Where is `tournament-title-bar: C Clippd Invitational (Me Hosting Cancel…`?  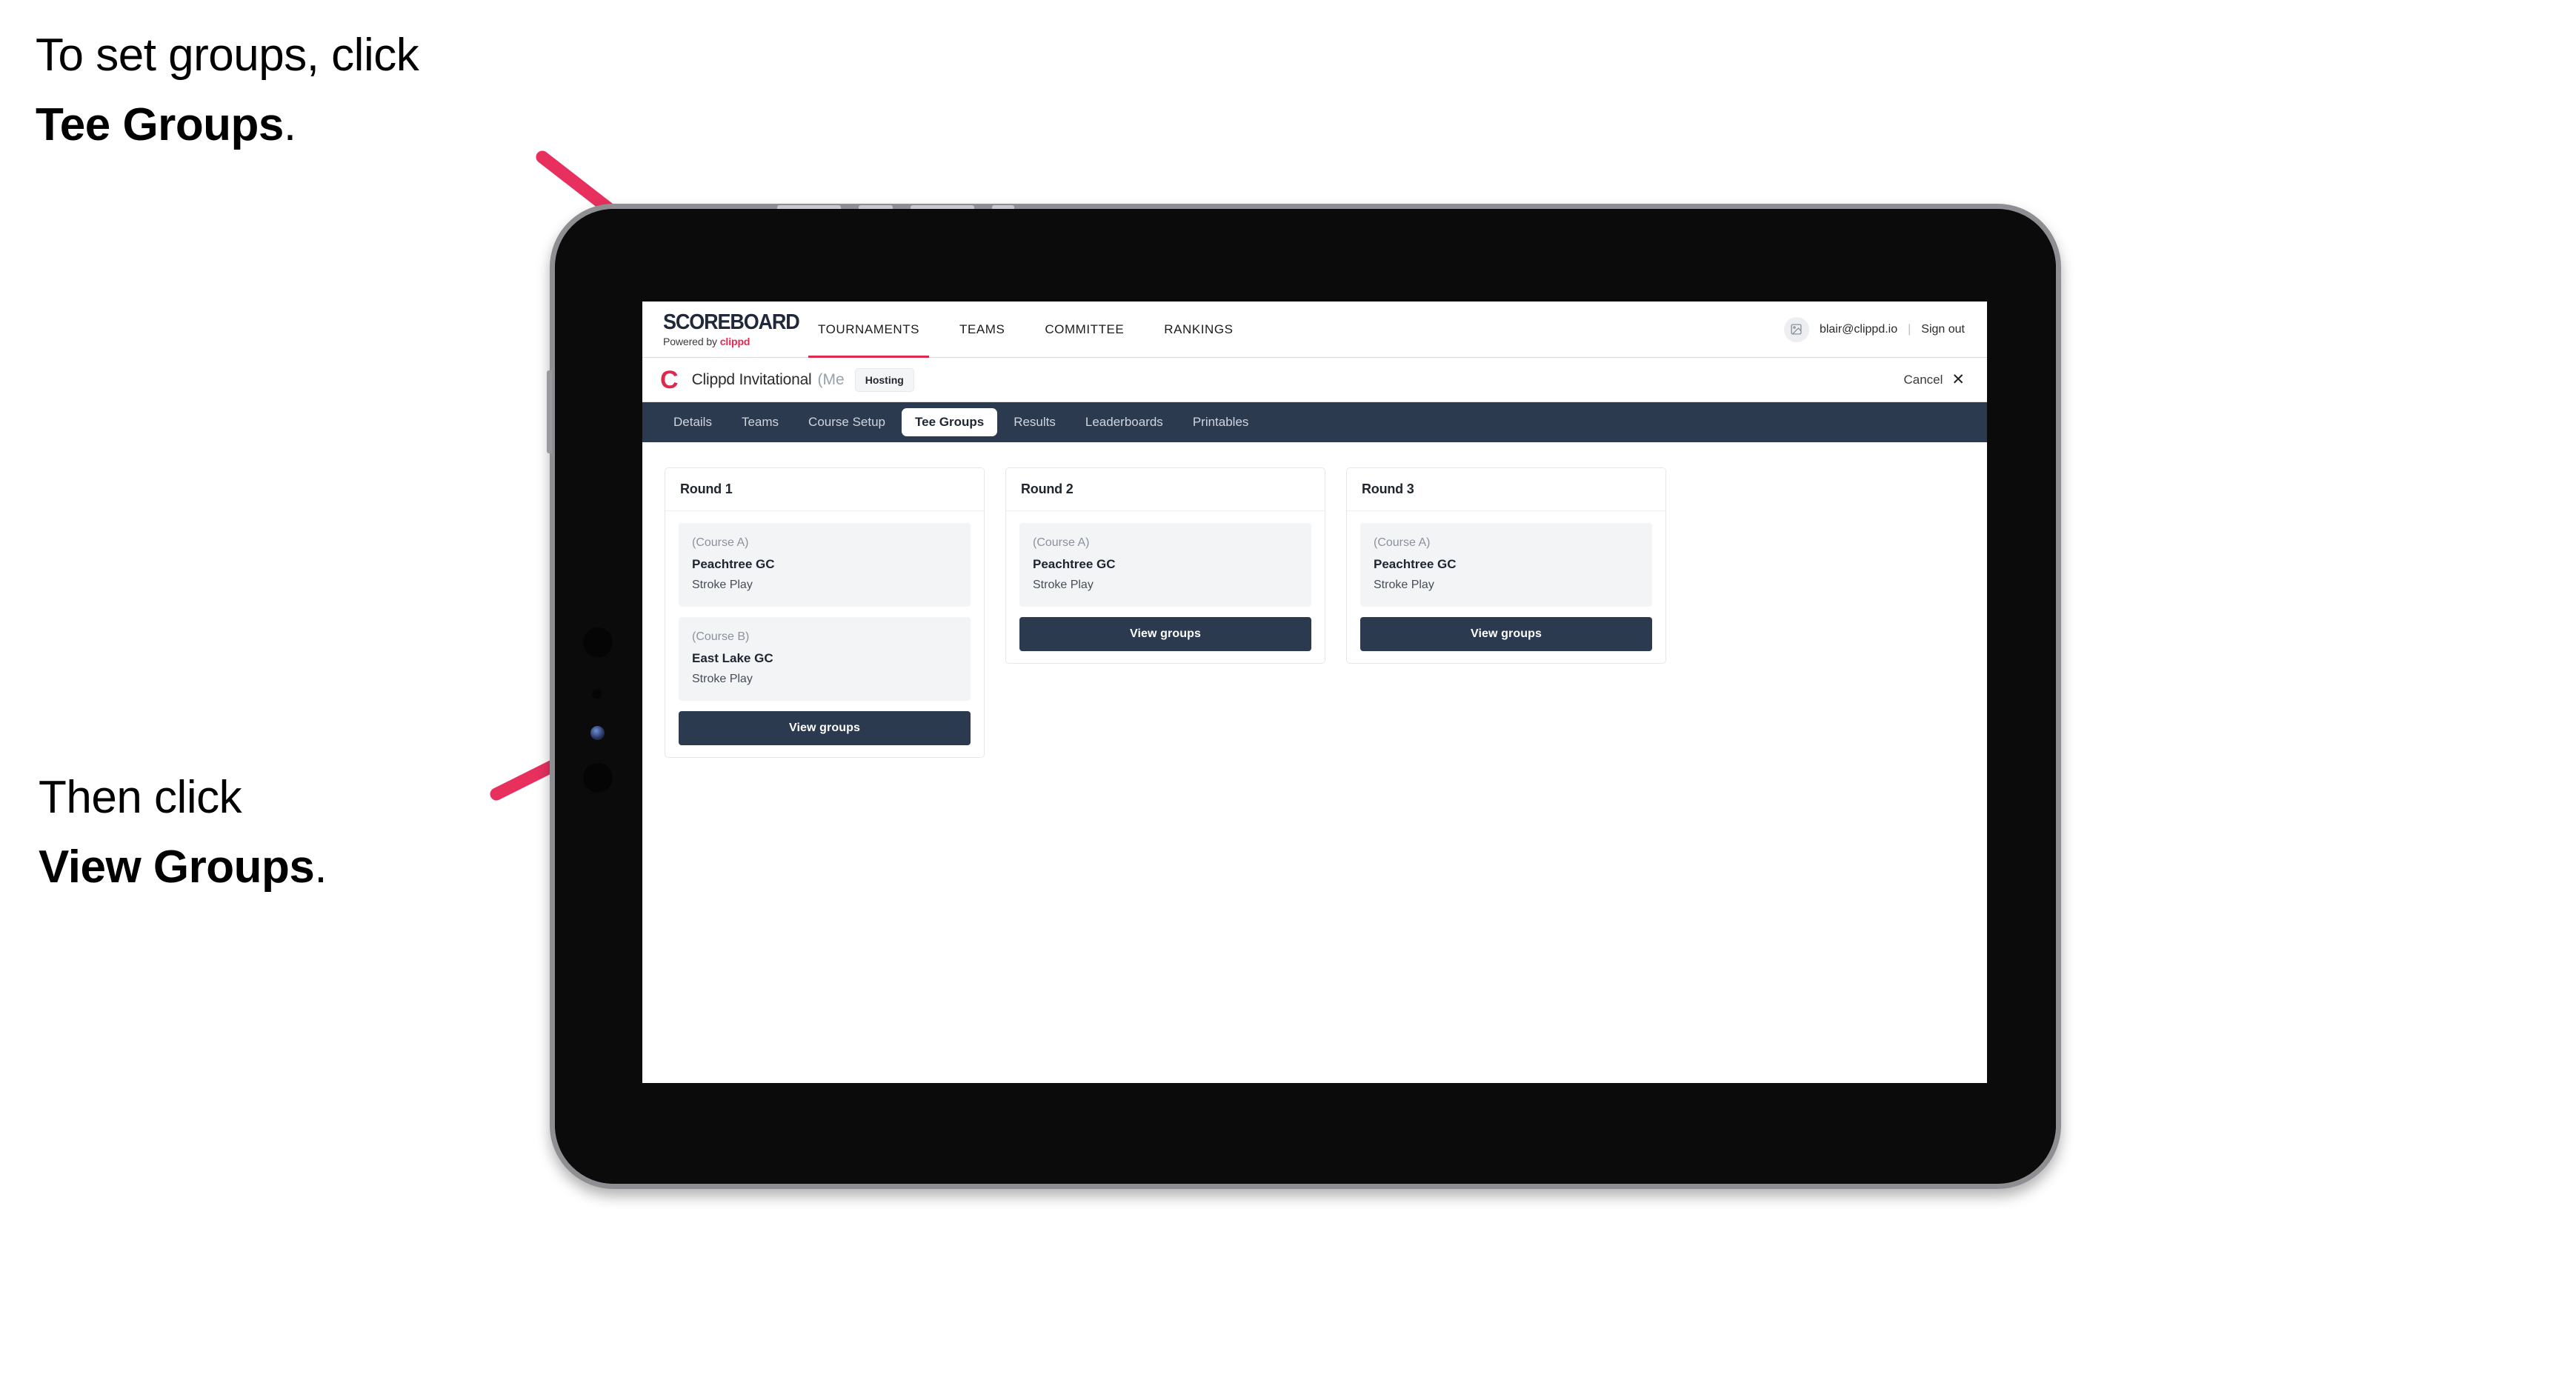
tournament-title-bar: C Clippd Invitational (Me Hosting Cancel… is located at coordinates (1314, 380).